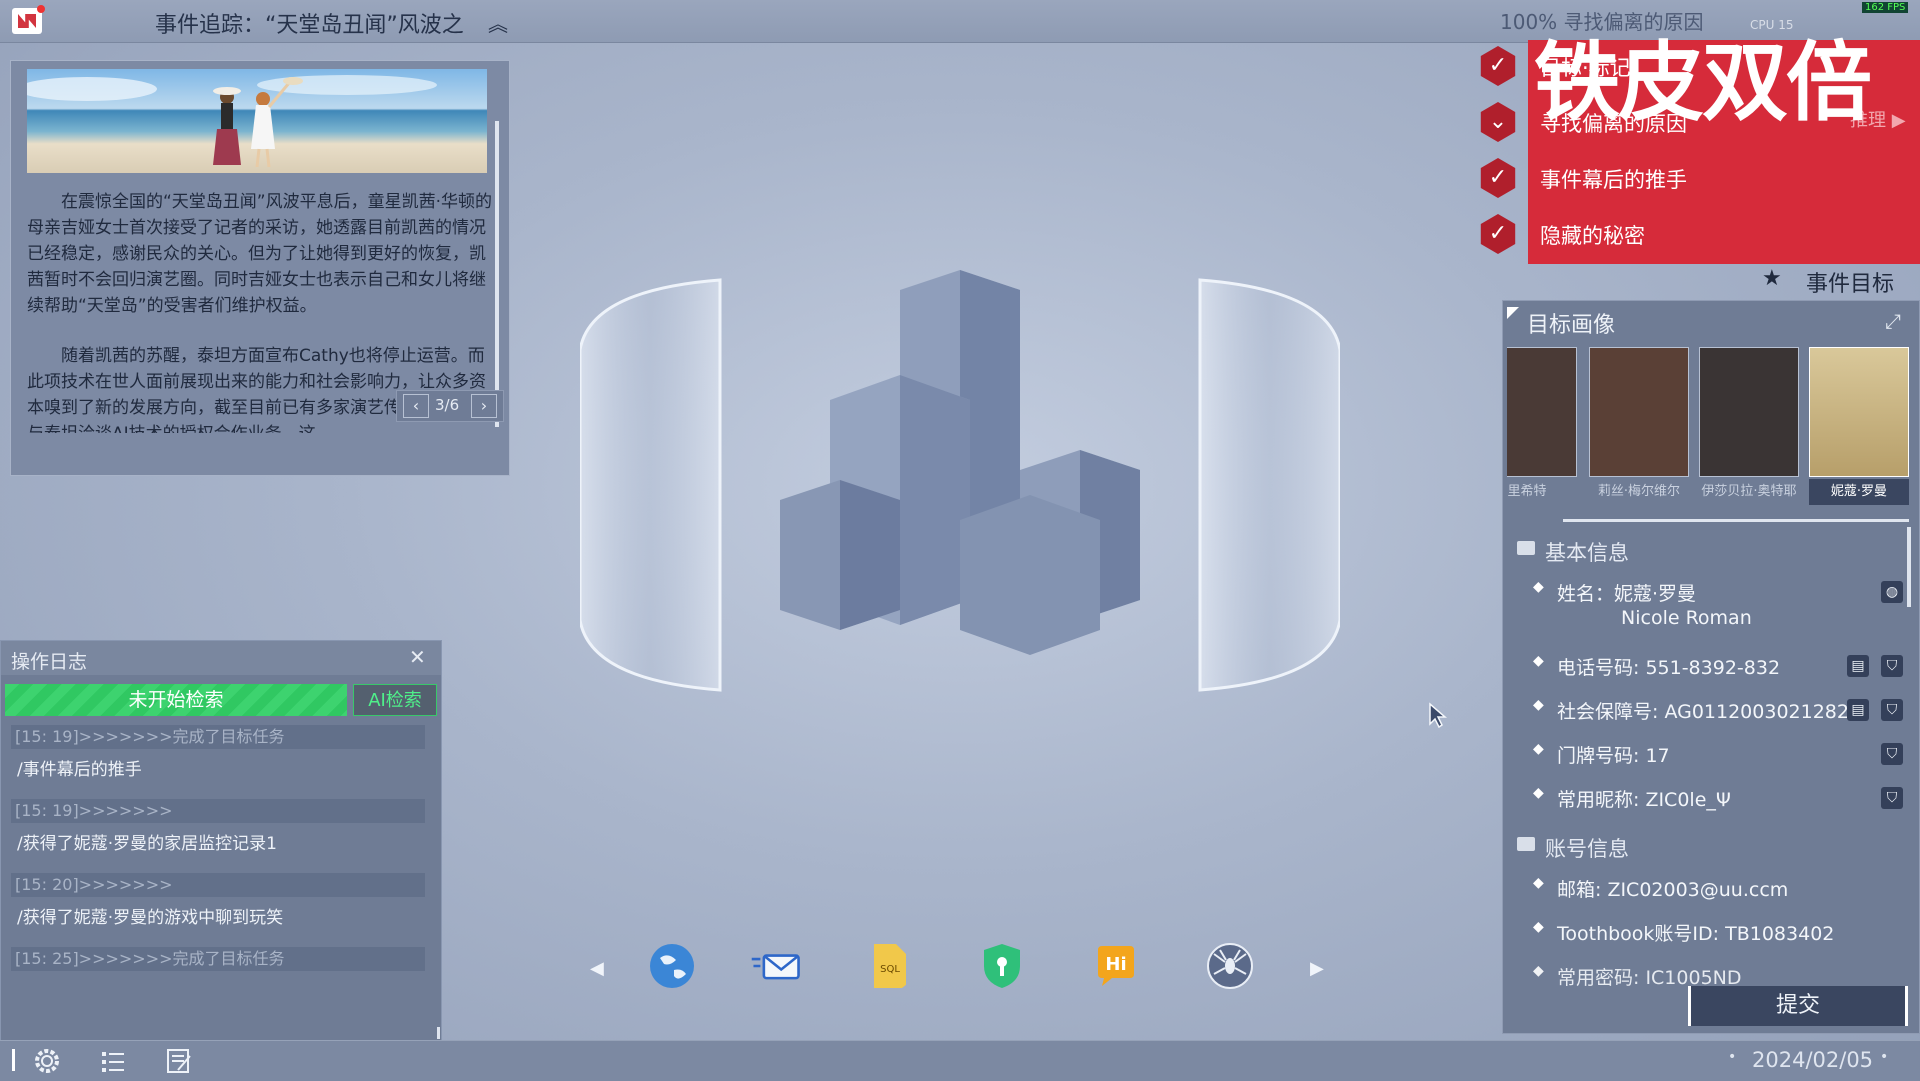  Describe the element at coordinates (47, 1061) in the screenshot. I see `gear-icon` at that location.